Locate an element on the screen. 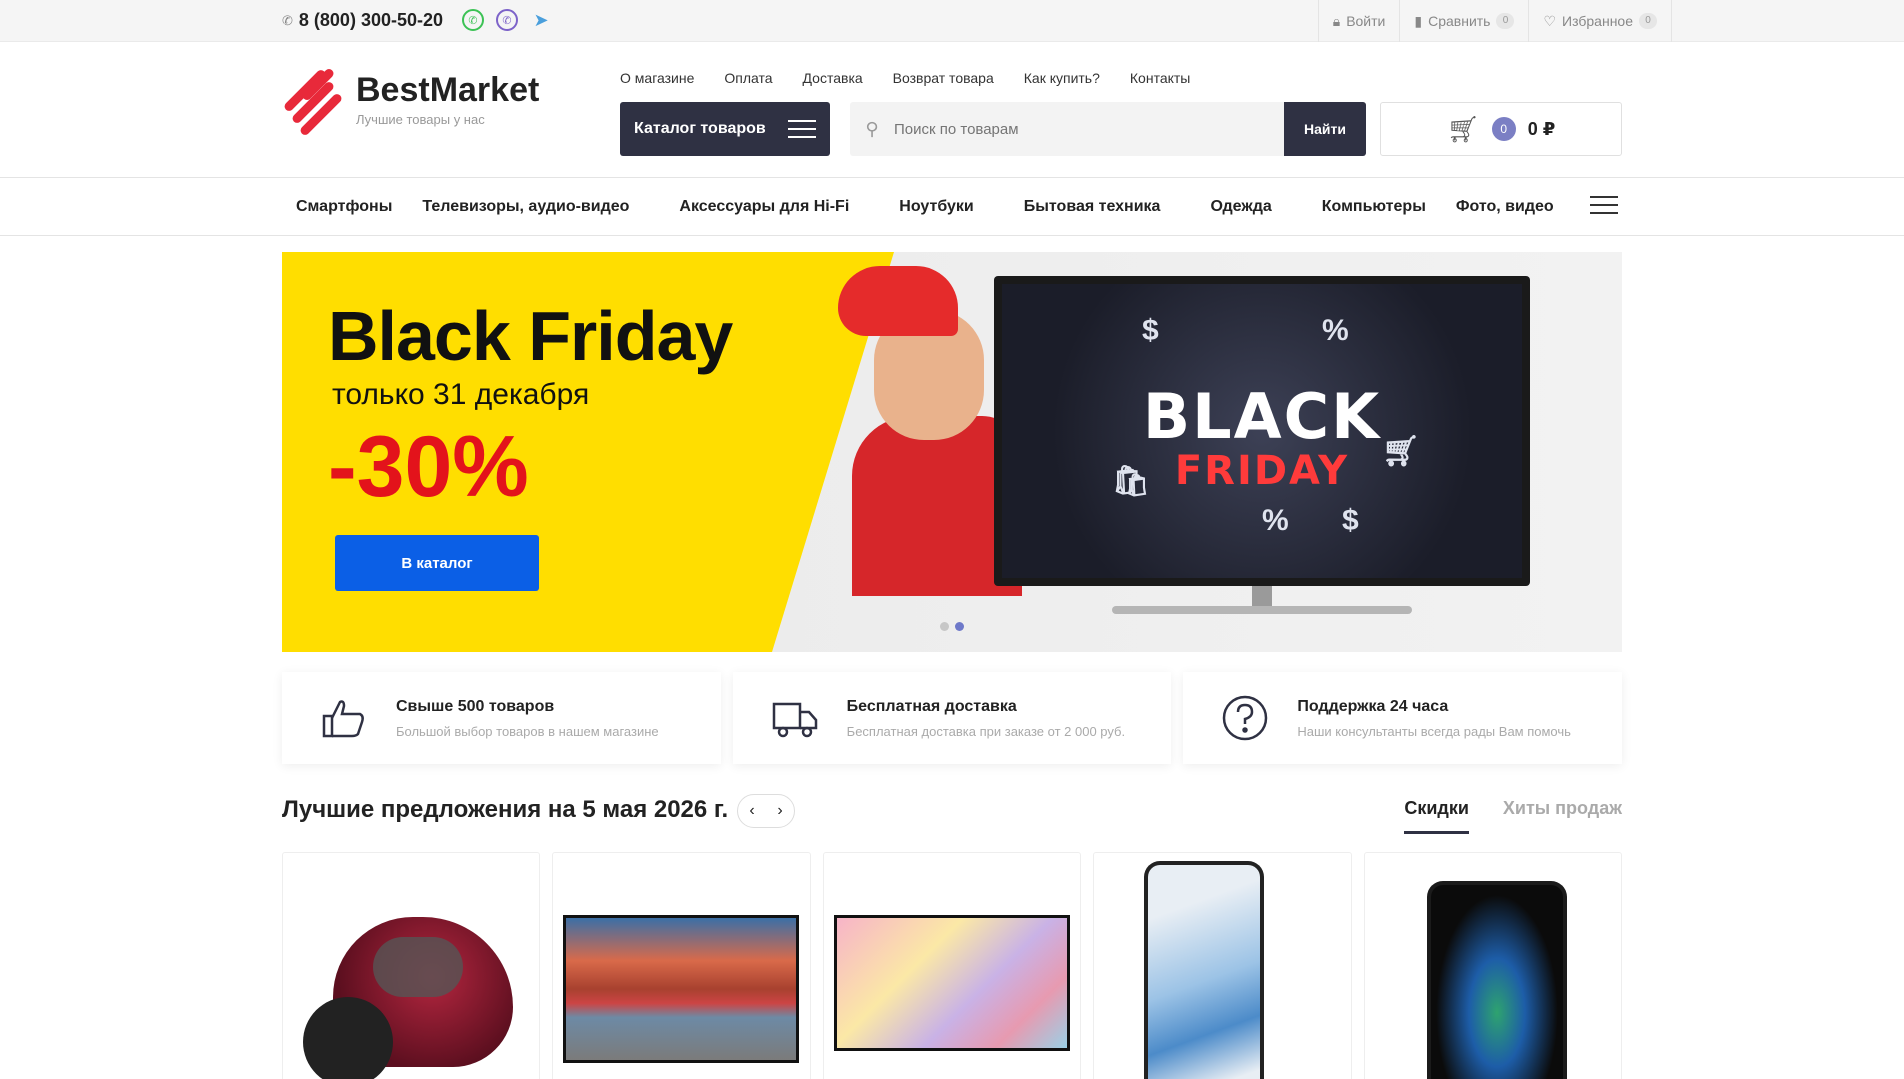 The image size is (1904, 1079). search-icon: ⚲ is located at coordinates (872, 128).